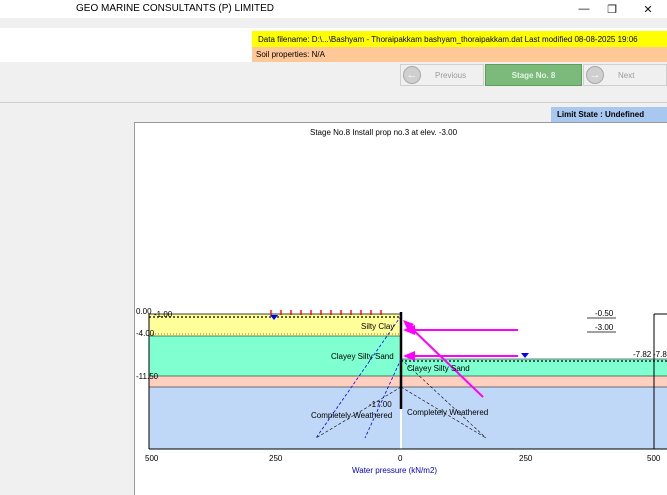 The image size is (667, 495). I want to click on stage-number-button: Stage No. 8, so click(533, 75).